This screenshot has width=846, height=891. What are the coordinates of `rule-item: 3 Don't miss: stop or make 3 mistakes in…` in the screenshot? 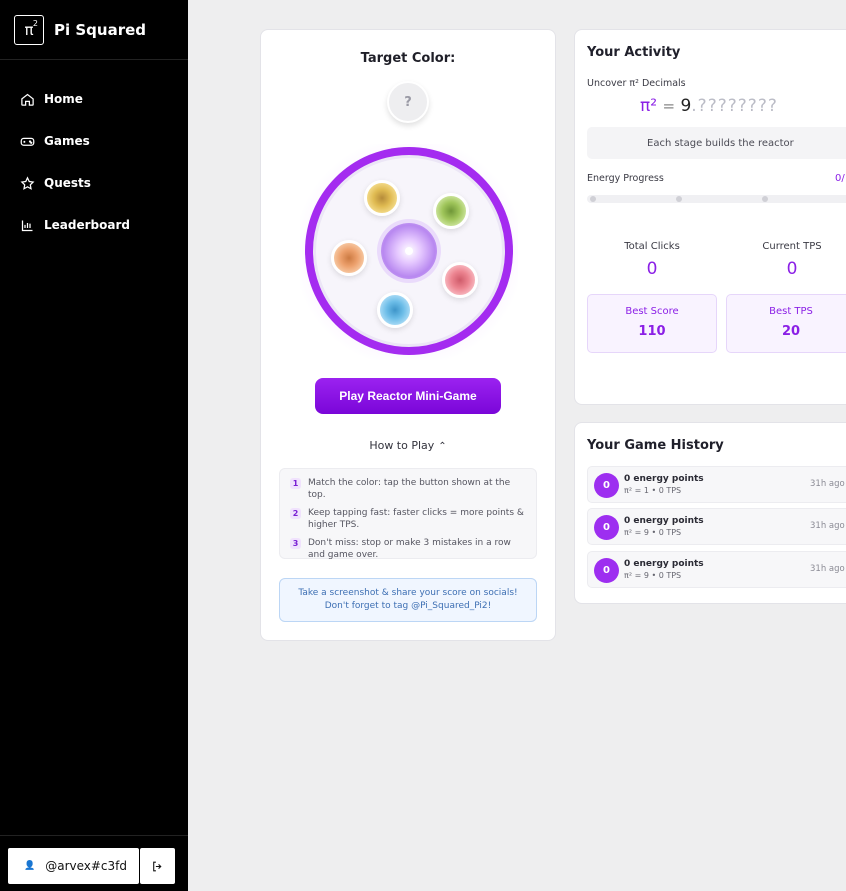 It's located at (408, 549).